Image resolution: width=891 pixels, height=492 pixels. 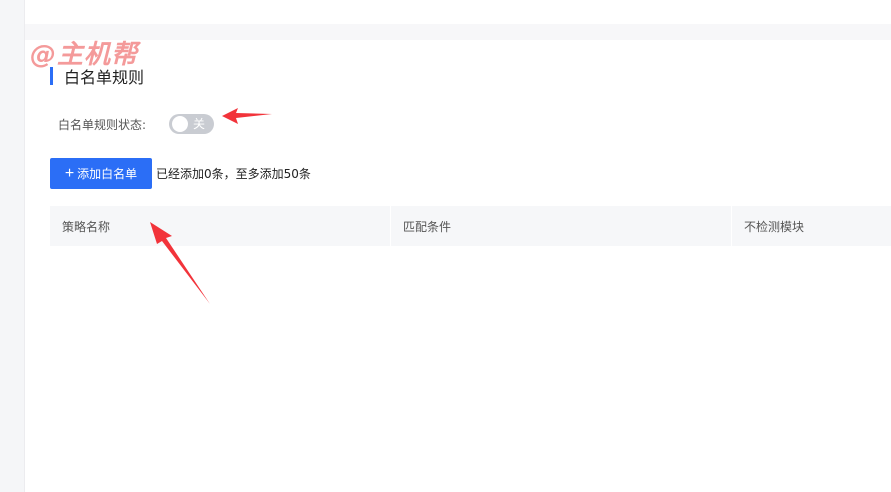 I want to click on annotation-arrow-column, so click(x=180, y=263).